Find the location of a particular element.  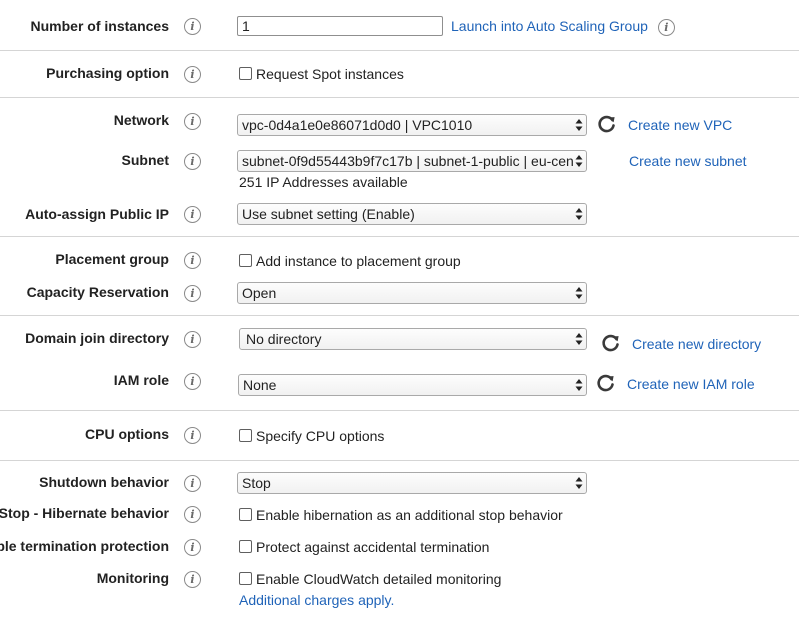

termination-protection-checkbox-row: Protect against accidental termination is located at coordinates (364, 547).